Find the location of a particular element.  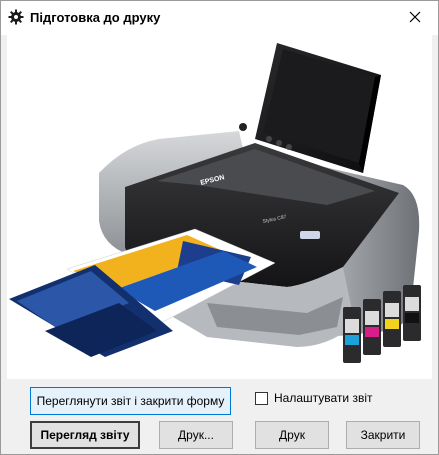

preview-and-close-label: Переглянути звіт і закрити форму is located at coordinates (130, 401).